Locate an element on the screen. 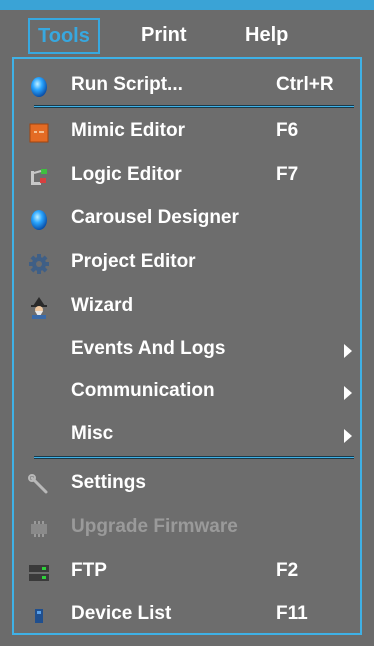 The image size is (374, 646). logic-editor-icon is located at coordinates (39, 177).